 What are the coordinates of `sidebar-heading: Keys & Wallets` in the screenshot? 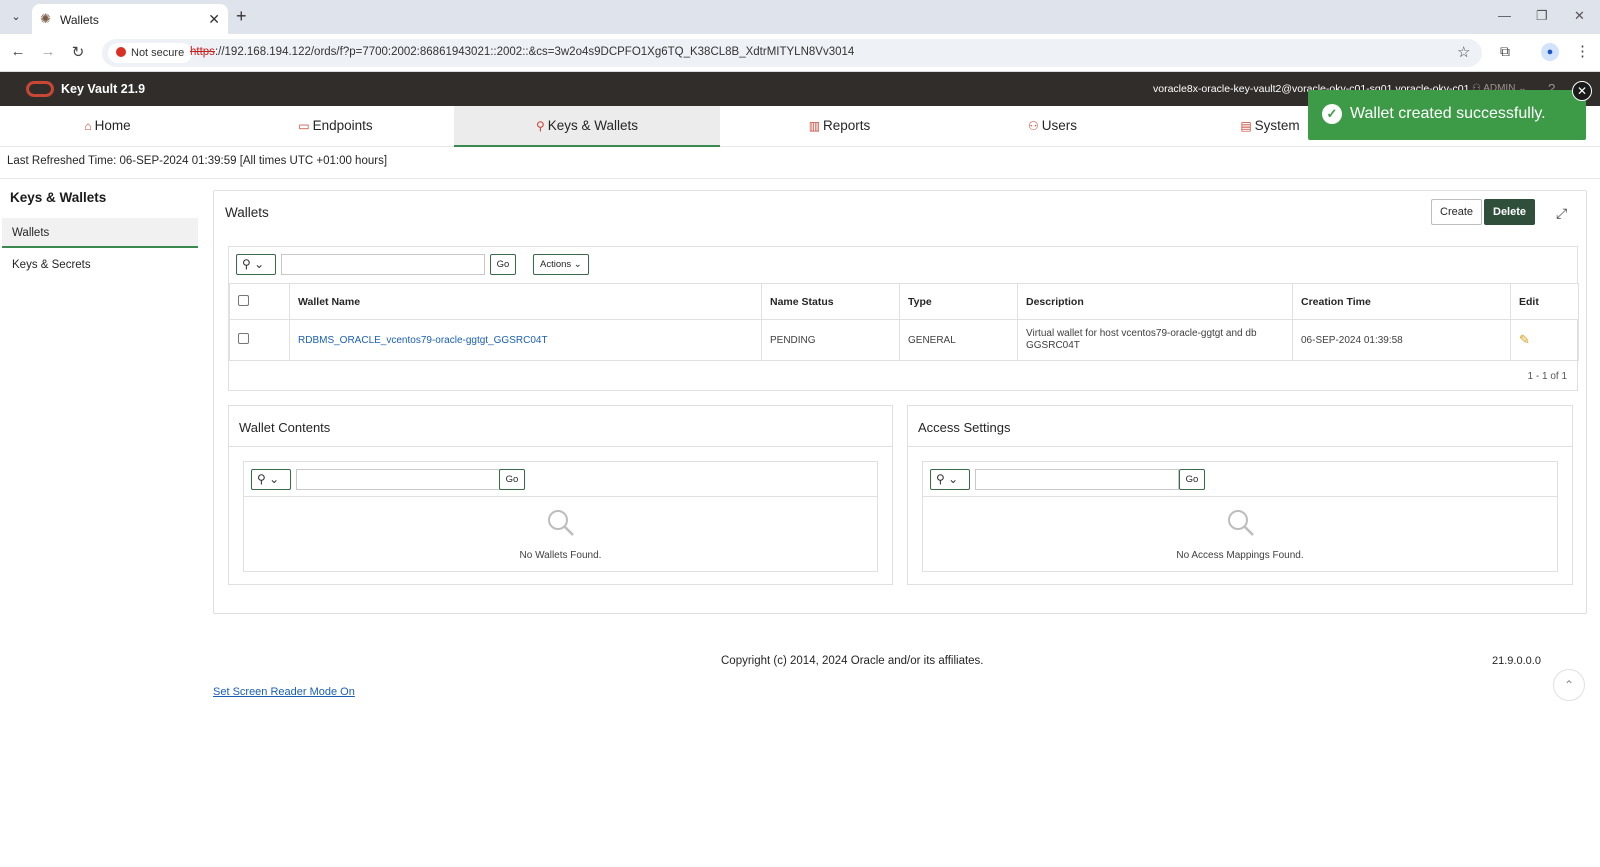 It's located at (58, 197).